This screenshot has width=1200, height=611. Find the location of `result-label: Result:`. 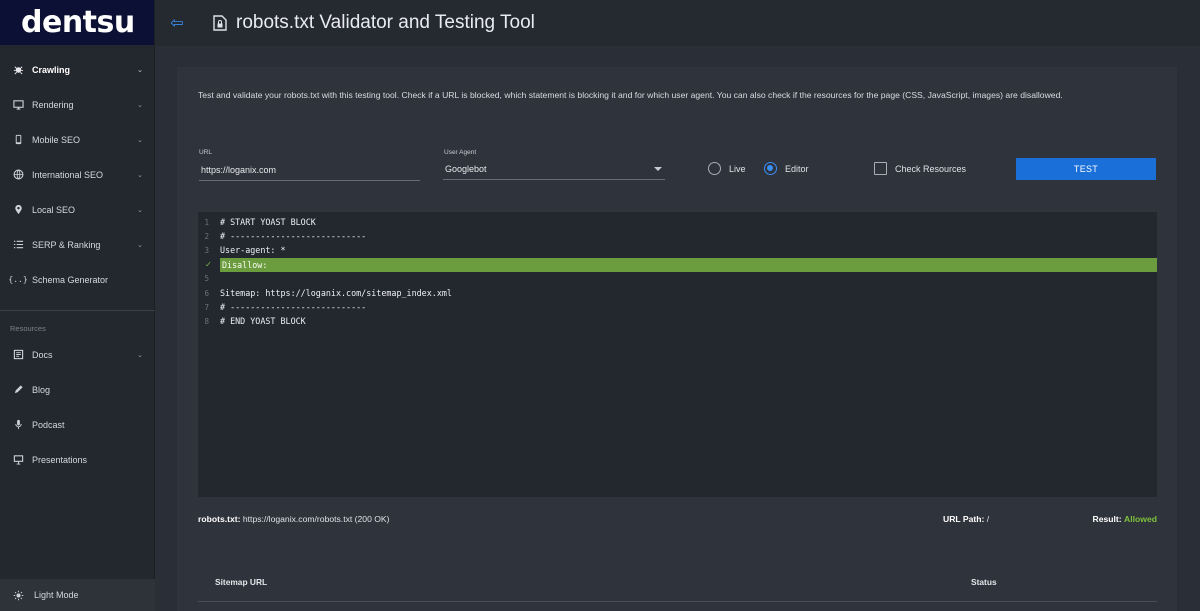

result-label: Result: is located at coordinates (1107, 519).